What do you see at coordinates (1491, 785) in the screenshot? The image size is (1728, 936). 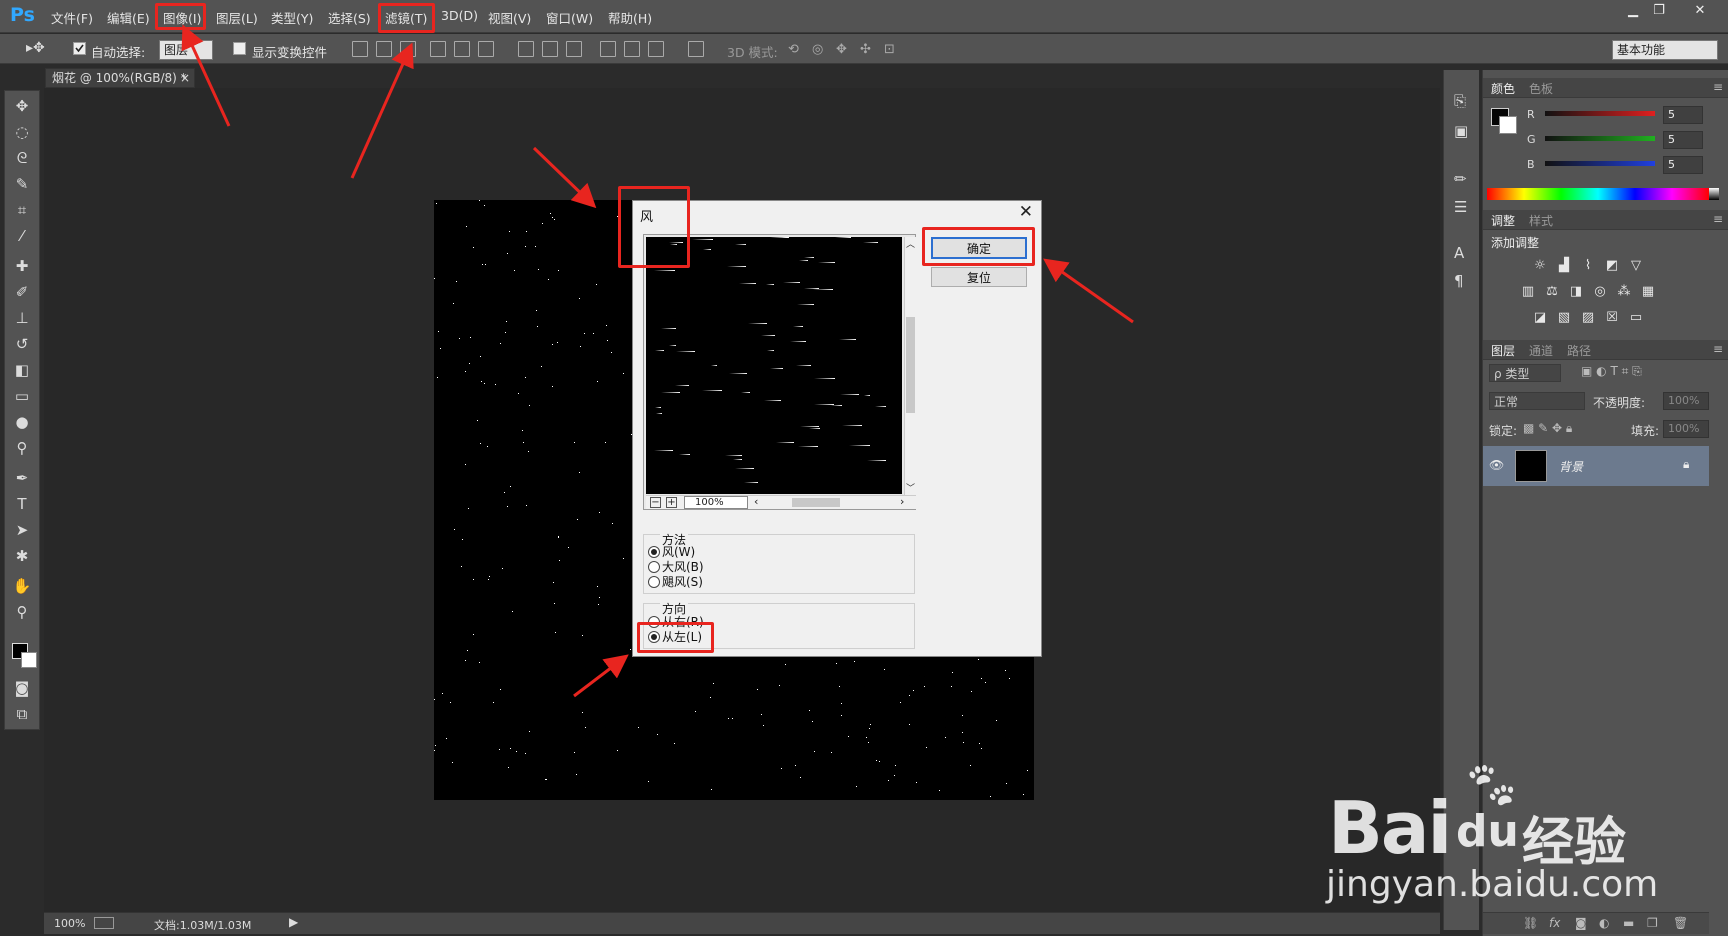 I see `paw-icon: 🐾︎` at bounding box center [1491, 785].